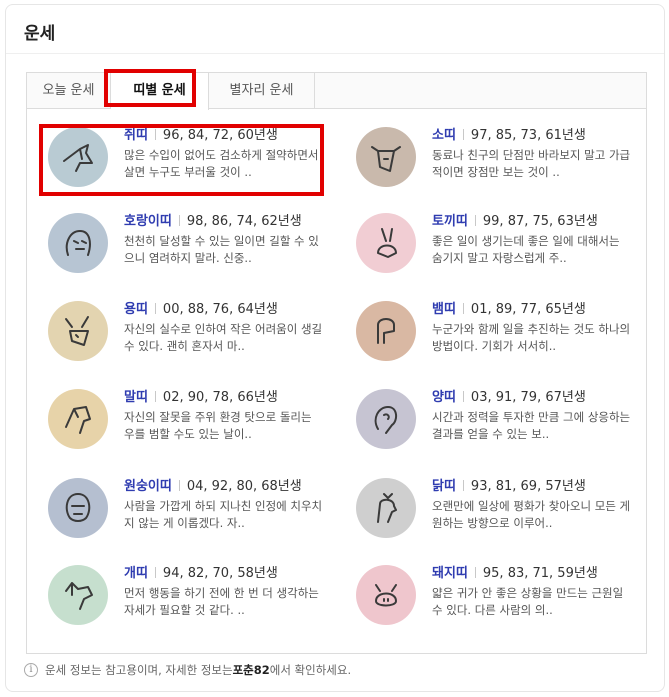 The image size is (669, 697). I want to click on zodiac-heading: 닭띠 93, 81, 69, 57년생, so click(509, 487).